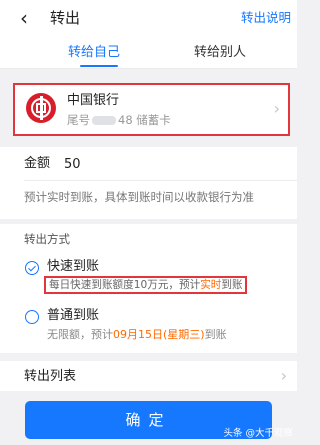  I want to click on watermark: 头条 @大千观察, so click(258, 433).